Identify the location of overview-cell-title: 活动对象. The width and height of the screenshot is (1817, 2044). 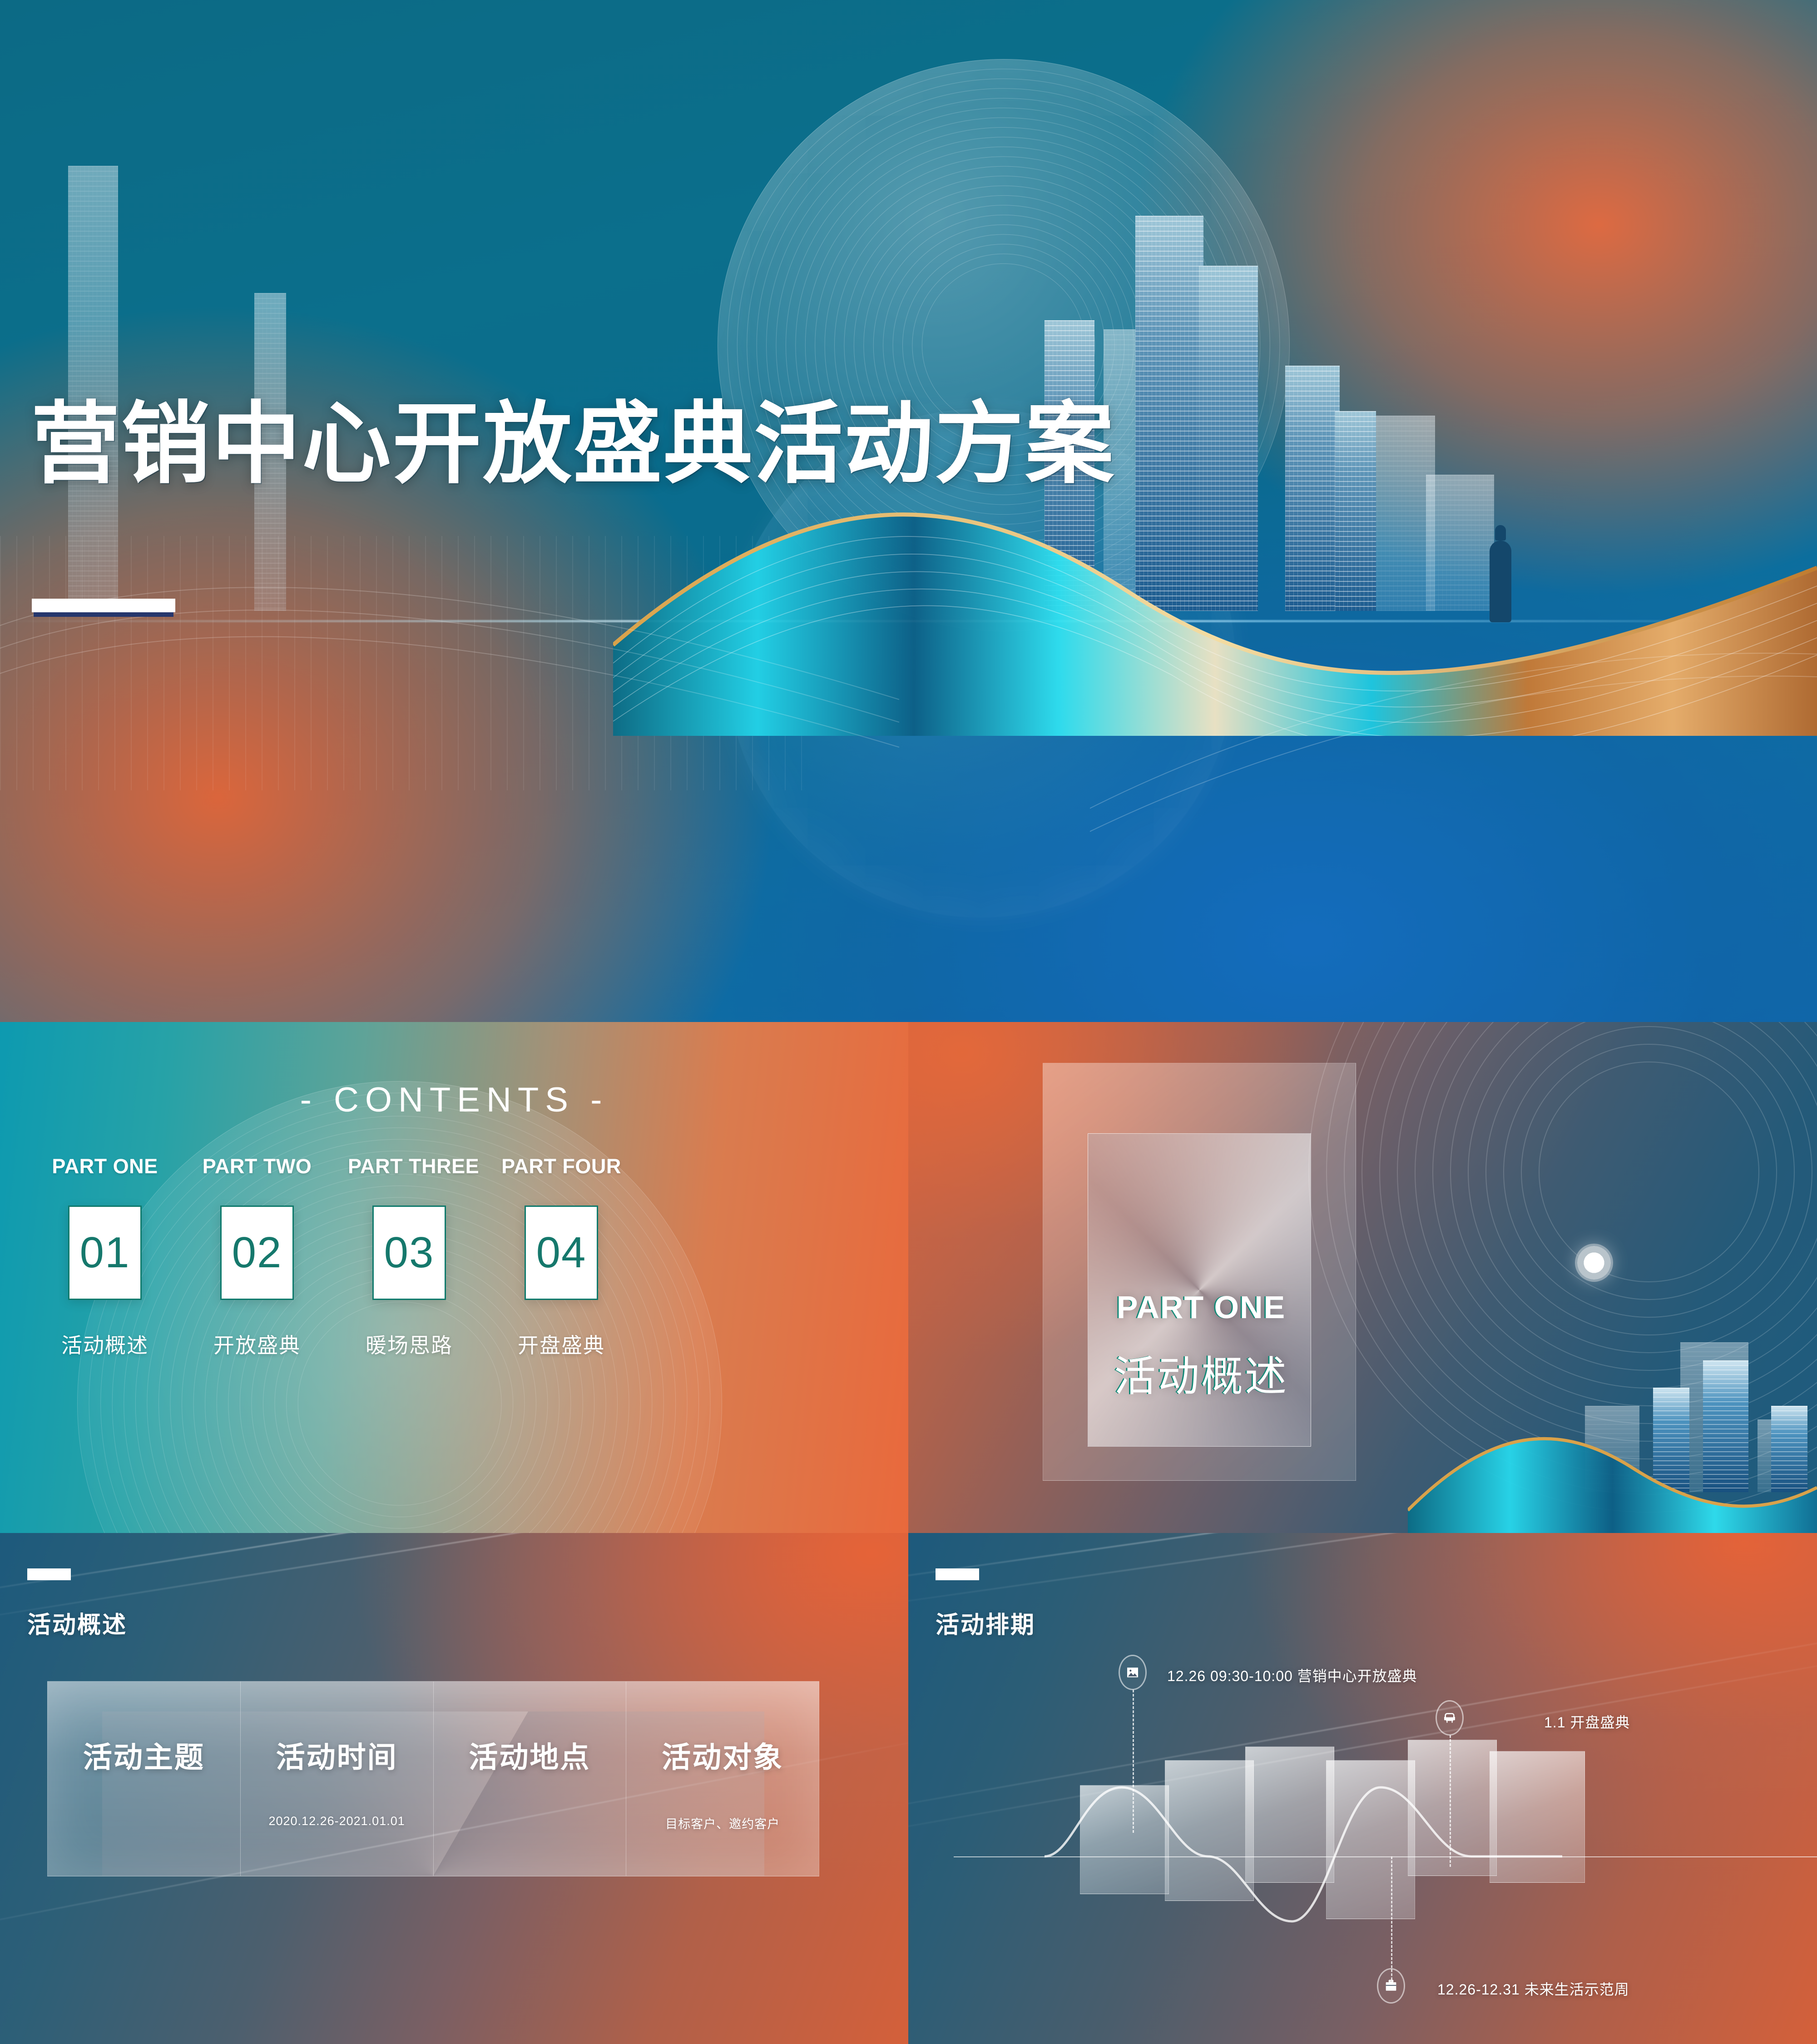
(723, 1757).